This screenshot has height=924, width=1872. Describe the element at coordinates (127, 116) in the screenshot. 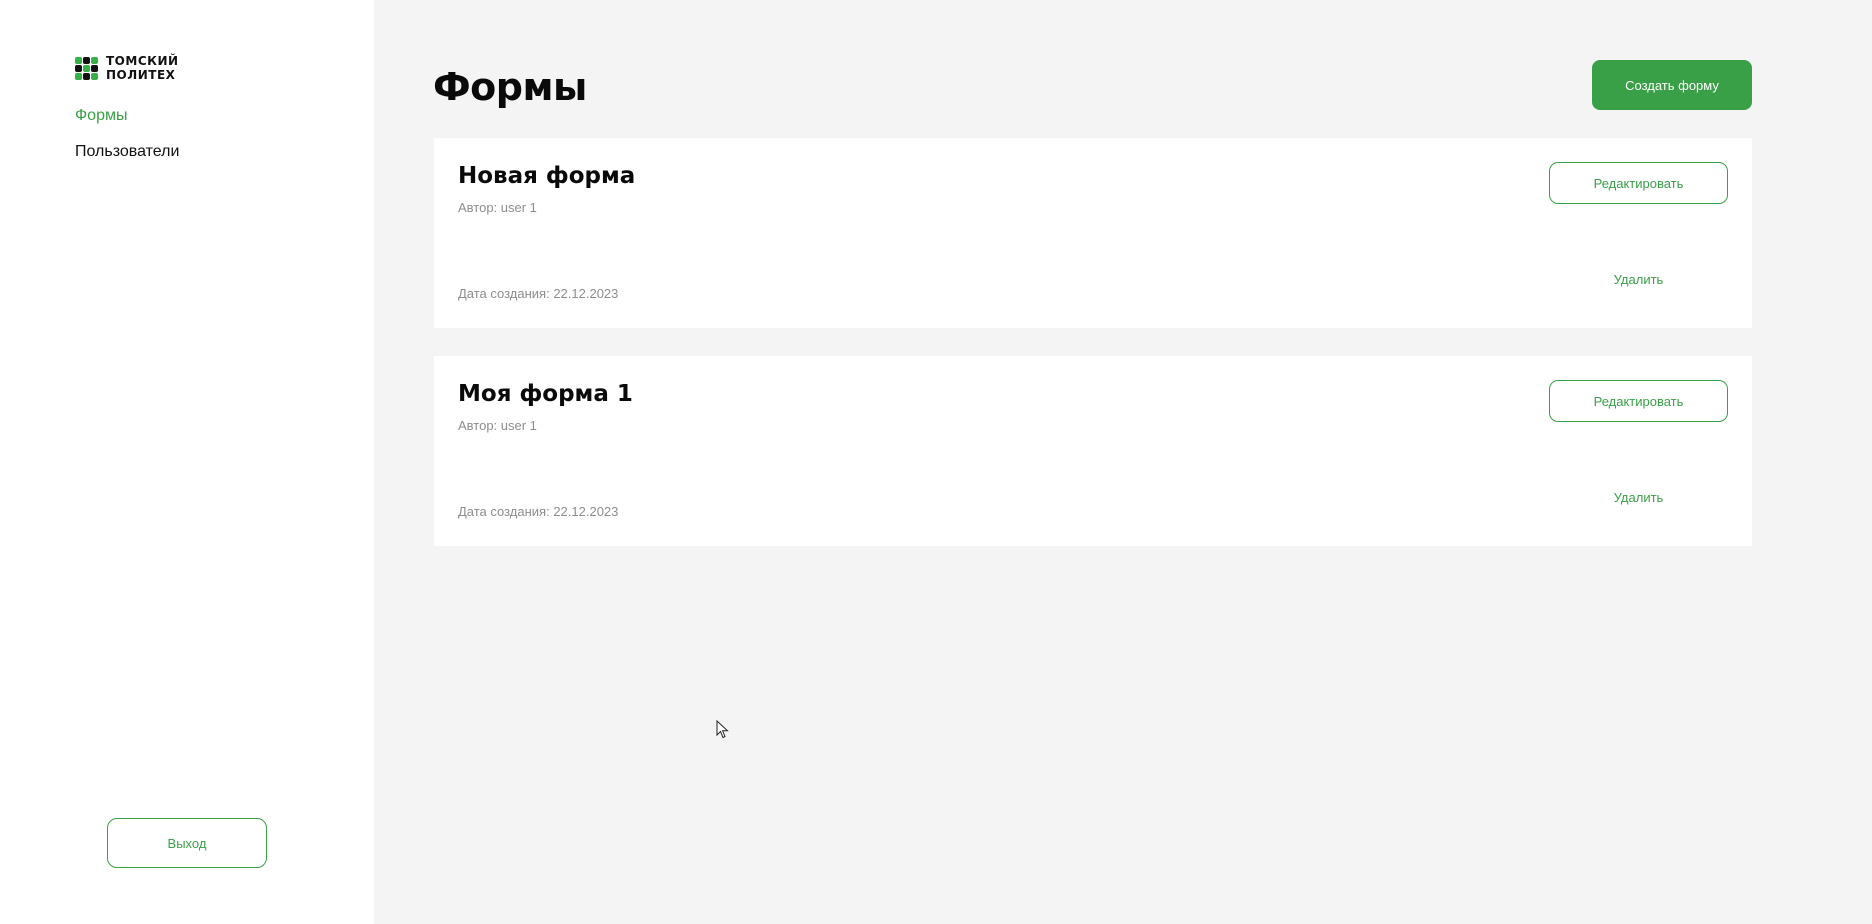

I see `sidebar-item-forms: Формы` at that location.